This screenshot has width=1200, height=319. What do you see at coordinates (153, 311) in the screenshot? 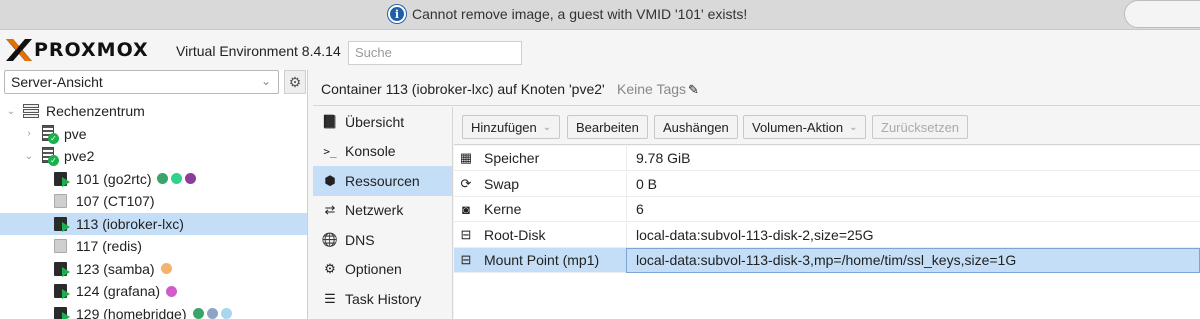
I see `tree-item: 129 (homebridge)` at bounding box center [153, 311].